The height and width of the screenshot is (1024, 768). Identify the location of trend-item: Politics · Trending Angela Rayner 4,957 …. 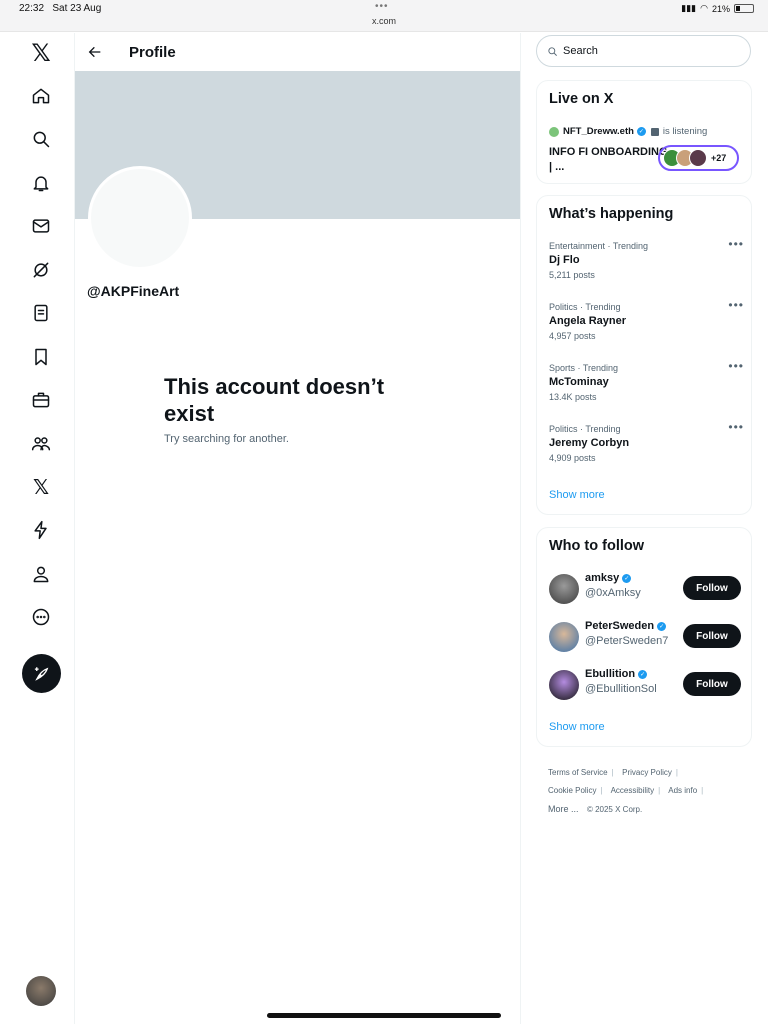
(646, 319).